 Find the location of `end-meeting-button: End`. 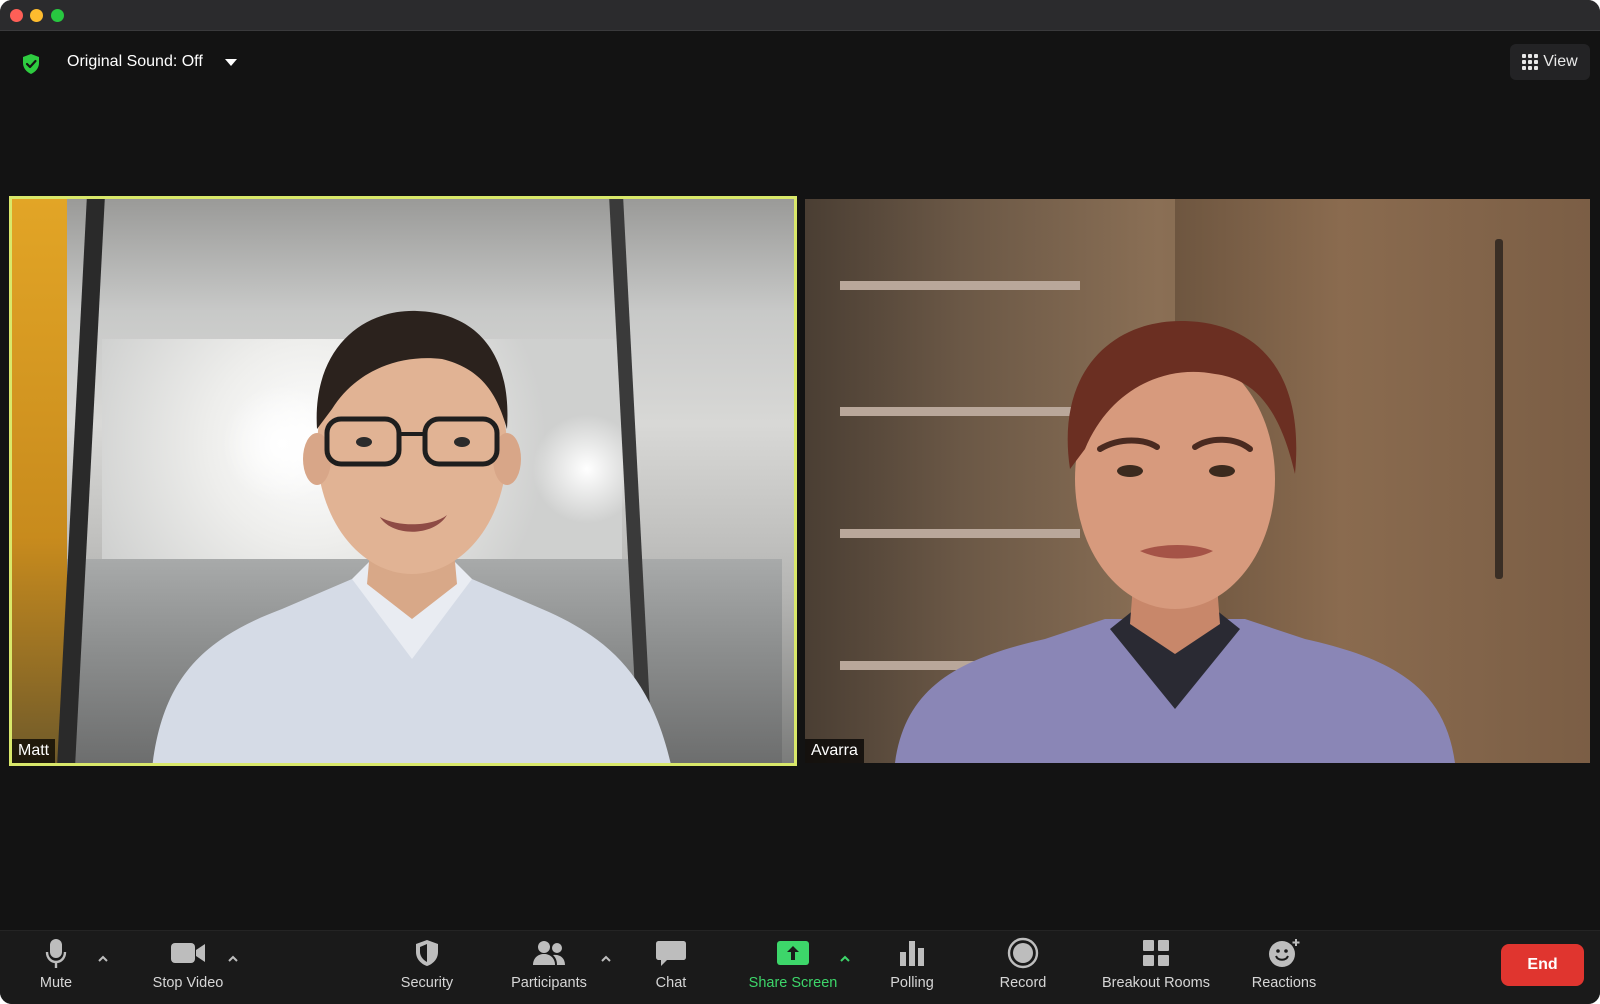

end-meeting-button: End is located at coordinates (1542, 965).